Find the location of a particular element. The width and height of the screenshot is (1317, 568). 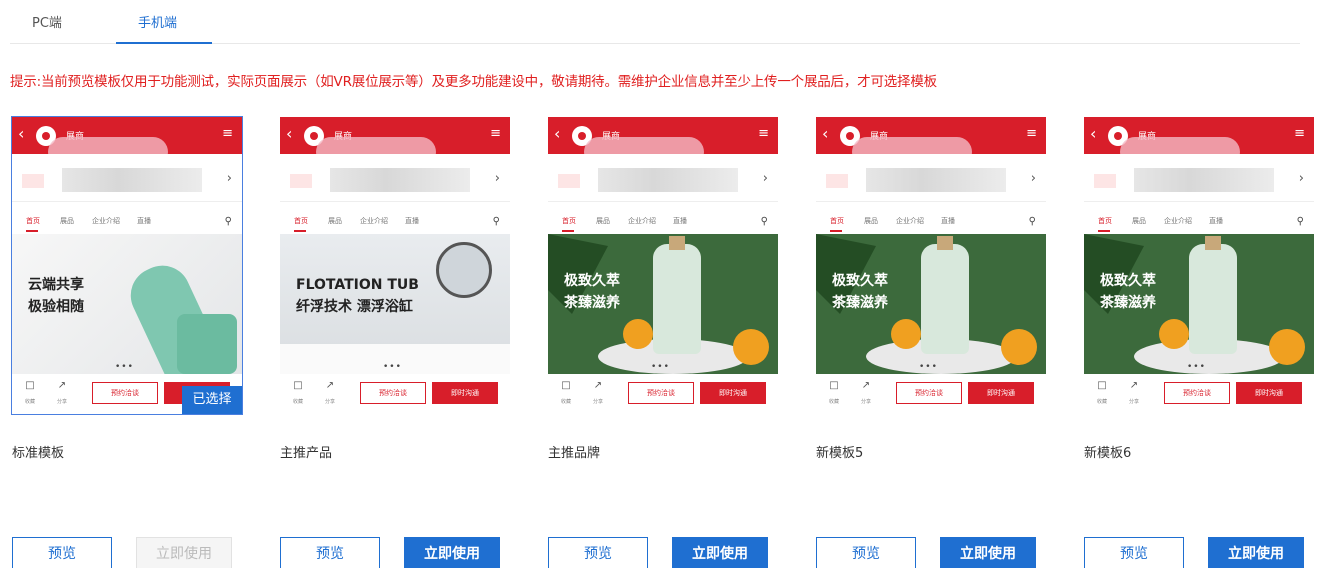

template-name: 标准模板 is located at coordinates (38, 453).